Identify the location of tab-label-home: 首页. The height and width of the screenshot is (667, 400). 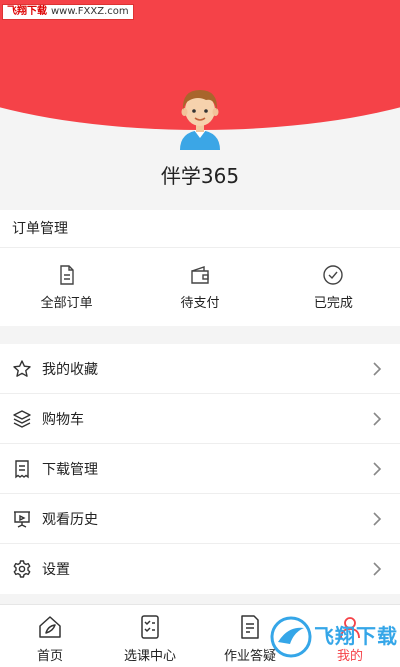
(49, 656).